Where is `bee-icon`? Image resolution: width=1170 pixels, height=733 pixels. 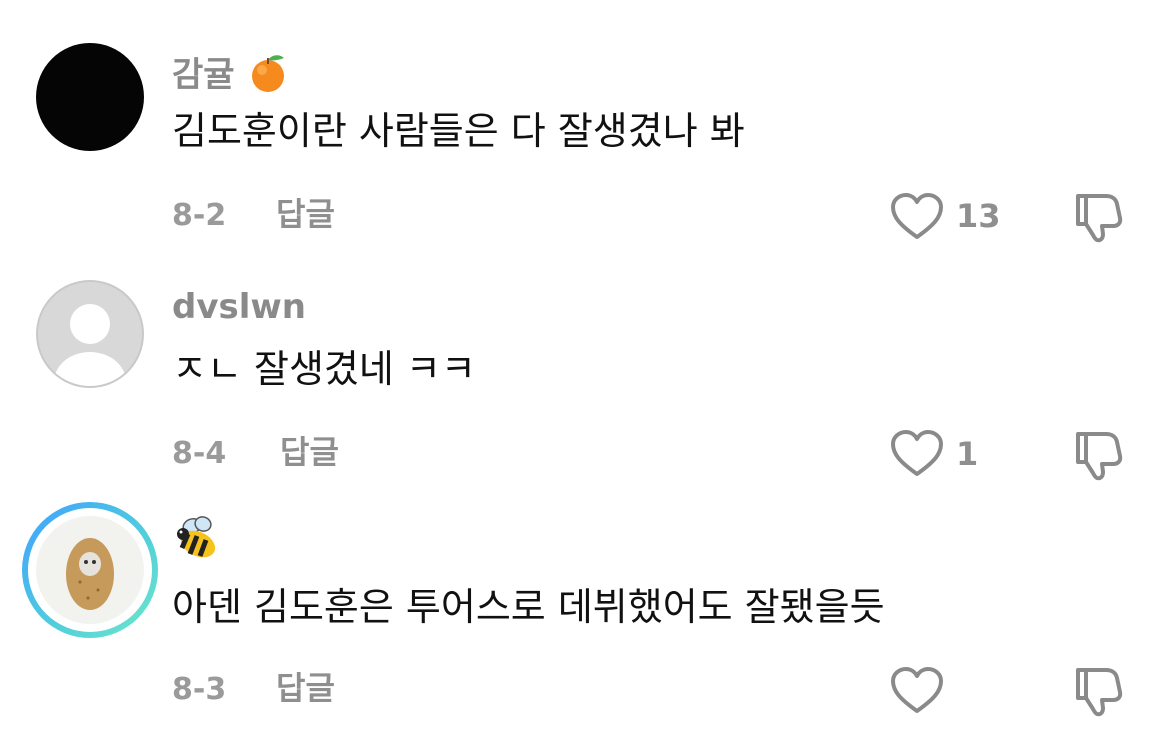 bee-icon is located at coordinates (198, 541).